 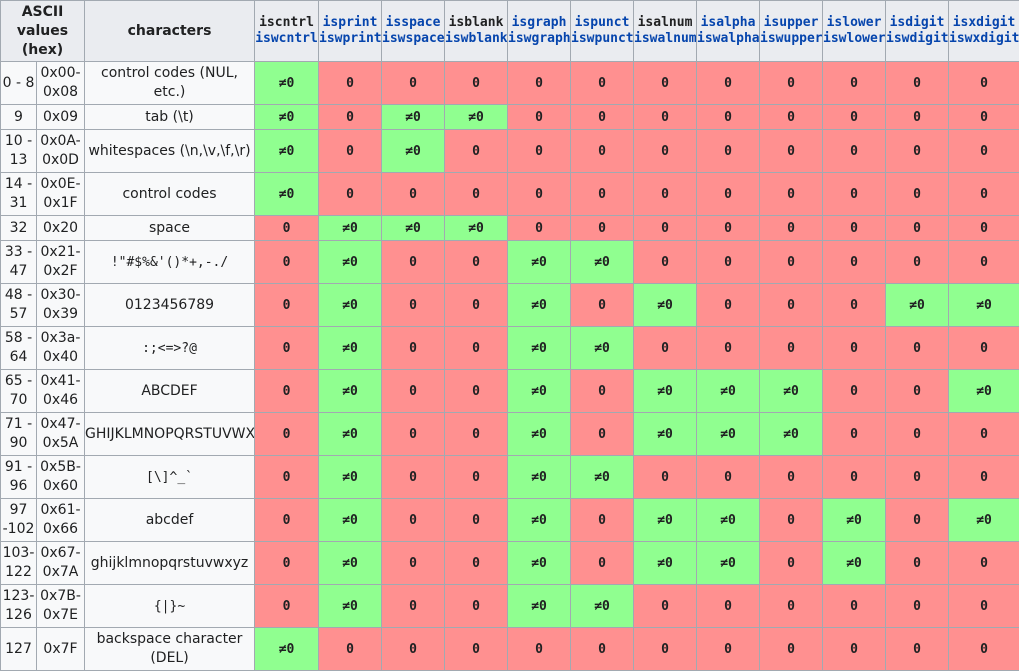 What do you see at coordinates (476, 39) in the screenshot?
I see `wide-function-name: iswblank` at bounding box center [476, 39].